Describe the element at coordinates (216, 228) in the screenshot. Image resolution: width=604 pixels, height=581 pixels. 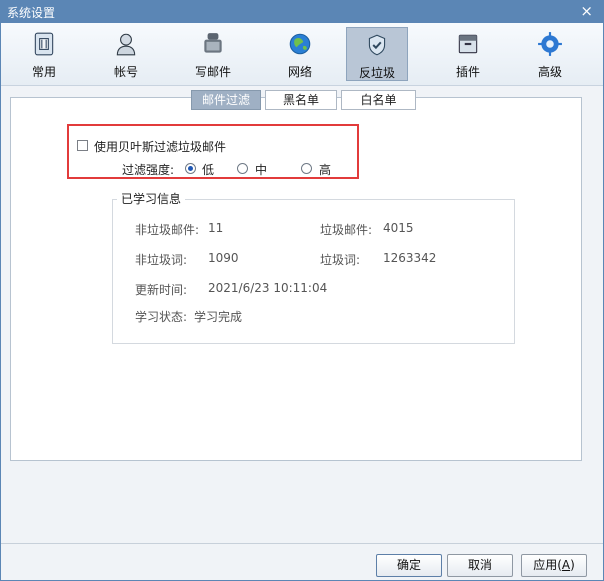
I see `ham-mail-value: 11` at that location.